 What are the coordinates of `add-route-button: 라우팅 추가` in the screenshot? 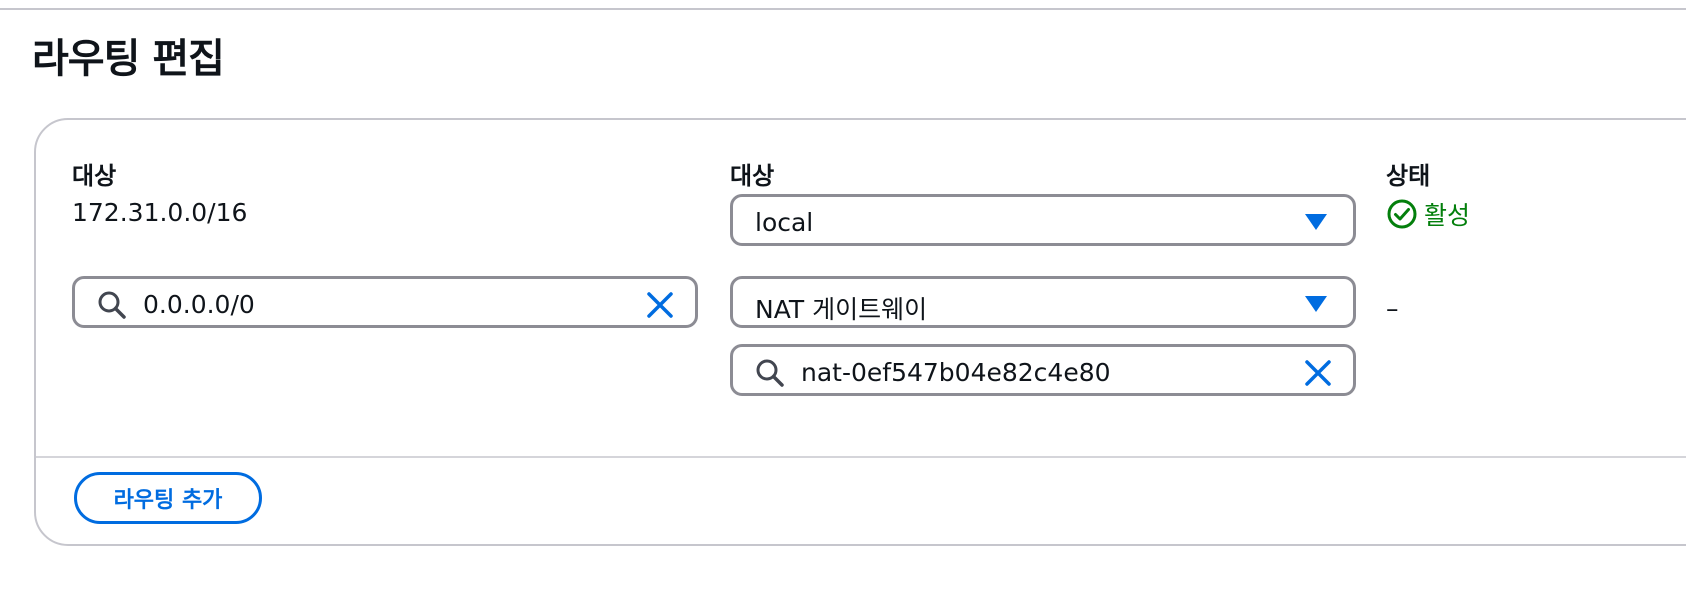 It's located at (168, 498).